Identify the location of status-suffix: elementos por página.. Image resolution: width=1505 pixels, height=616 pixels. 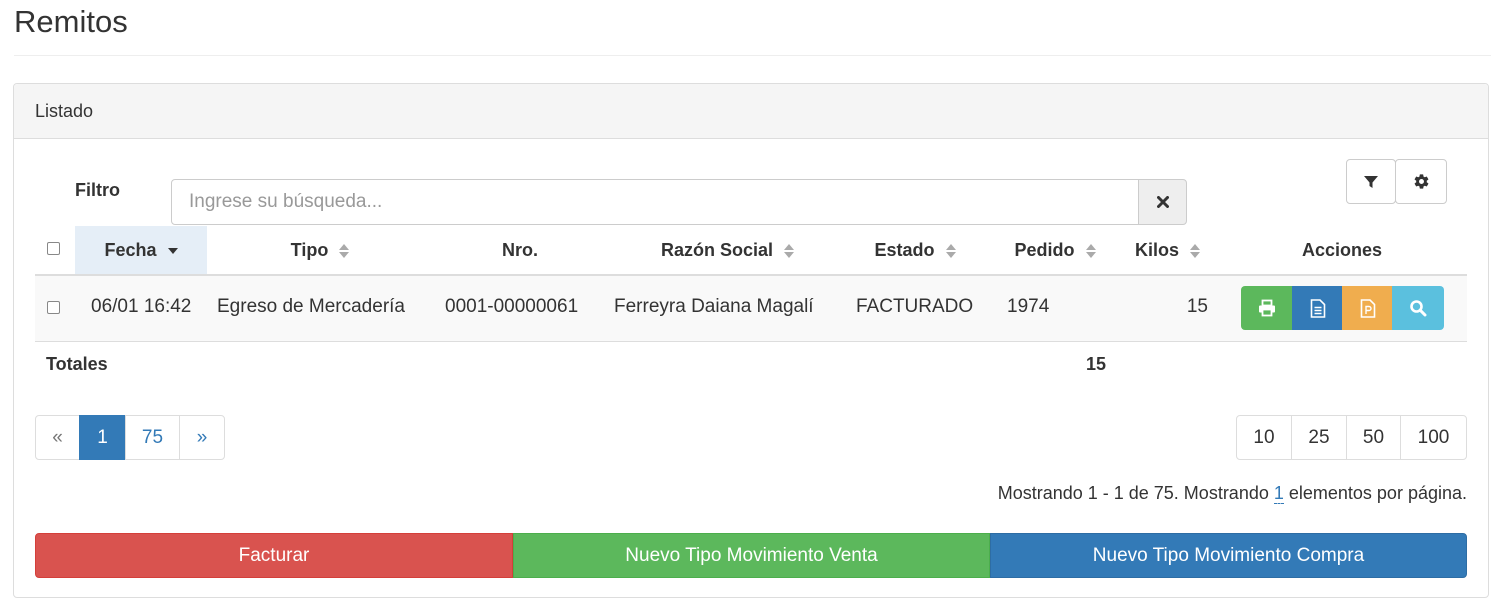
(1375, 493).